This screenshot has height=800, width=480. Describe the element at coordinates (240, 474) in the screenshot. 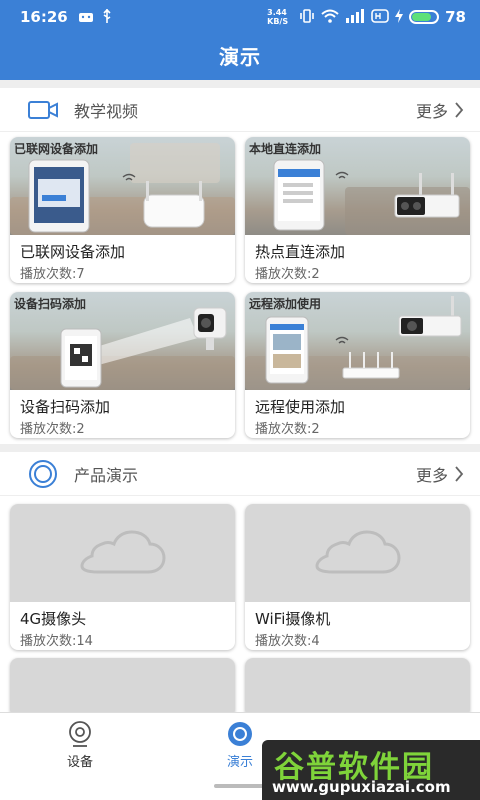

I see `product-header: 产品演示 更多` at that location.